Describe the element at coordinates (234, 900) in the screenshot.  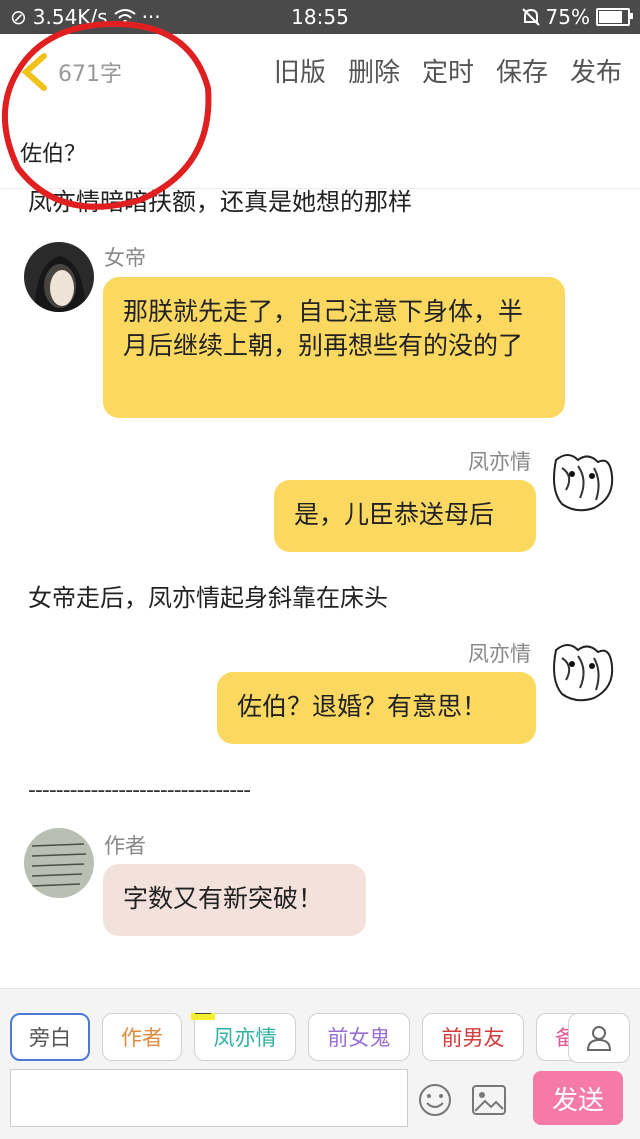
I see `message-bubble: 字数又有新突破！` at that location.